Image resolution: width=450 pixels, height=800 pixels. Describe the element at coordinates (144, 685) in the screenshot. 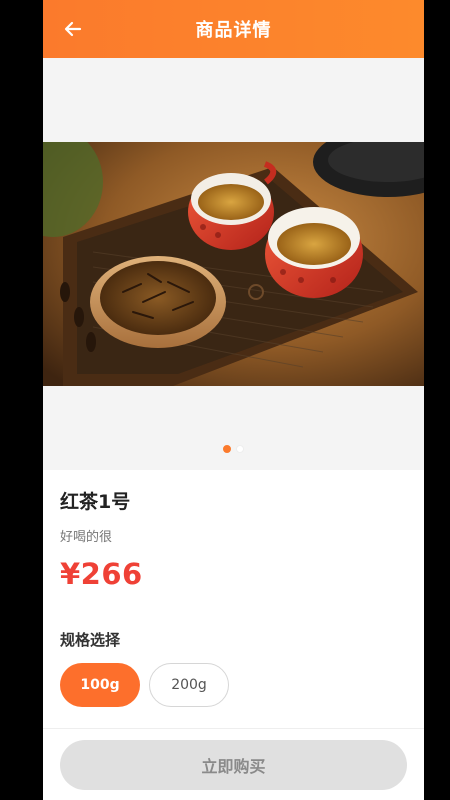

I see `spec-options: 100g 200g` at that location.